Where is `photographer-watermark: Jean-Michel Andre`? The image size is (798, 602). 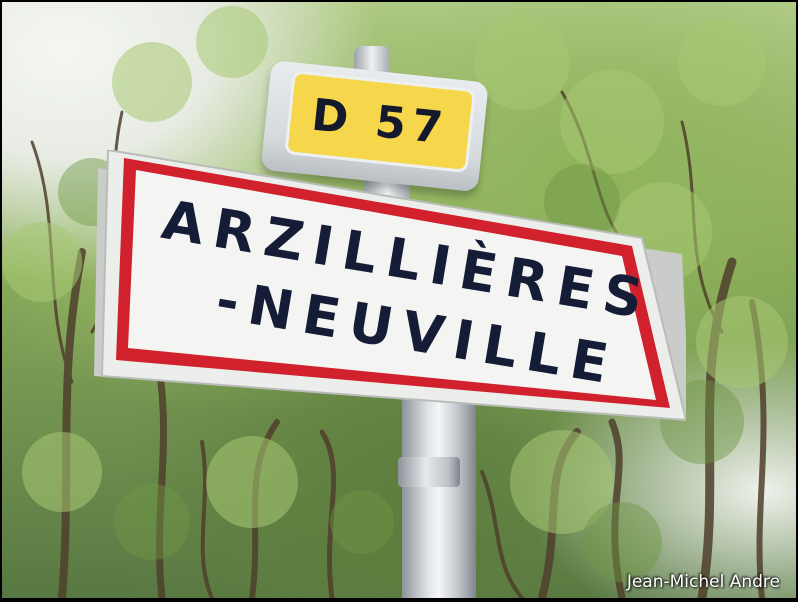
photographer-watermark: Jean-Michel Andre is located at coordinates (703, 582).